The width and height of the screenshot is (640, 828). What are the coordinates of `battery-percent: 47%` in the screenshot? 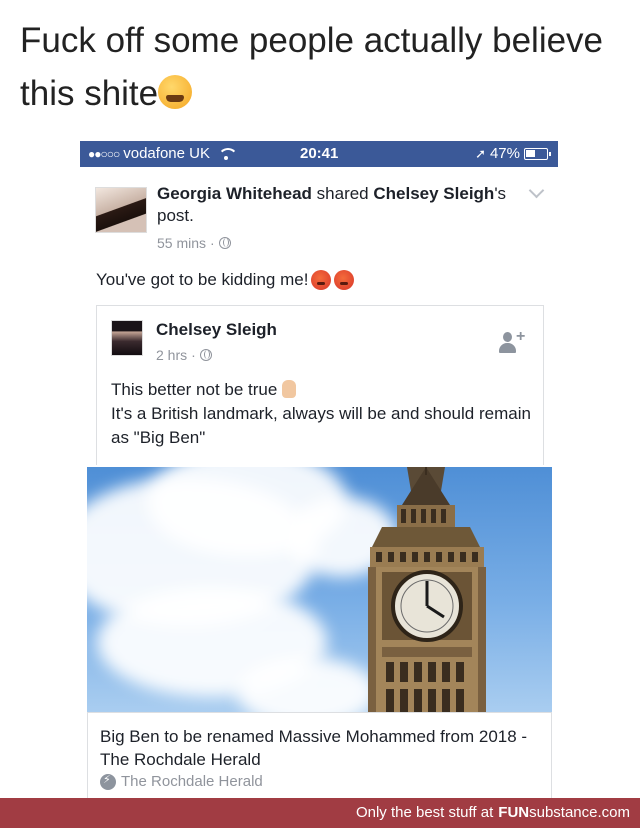 It's located at (504, 153).